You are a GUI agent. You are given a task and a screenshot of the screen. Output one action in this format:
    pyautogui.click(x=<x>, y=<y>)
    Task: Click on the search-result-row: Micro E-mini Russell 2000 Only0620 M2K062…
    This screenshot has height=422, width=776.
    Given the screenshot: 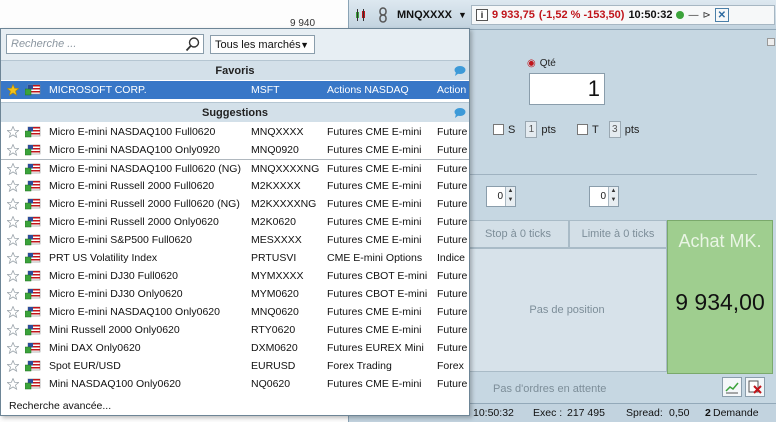 What is the action you would take?
    pyautogui.click(x=235, y=222)
    